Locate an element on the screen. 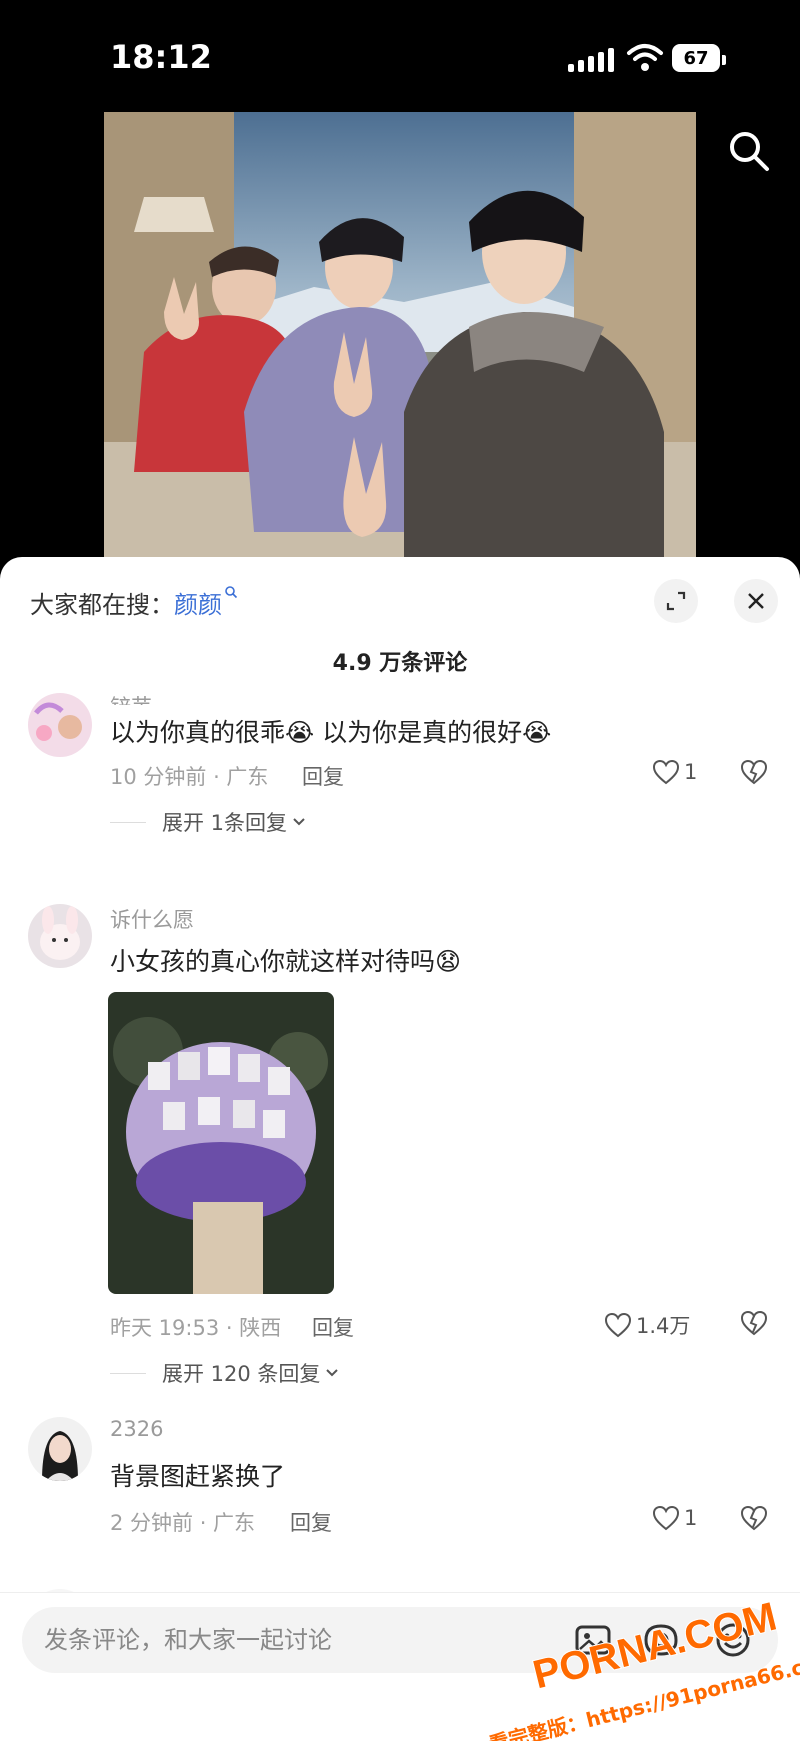  comment-meta: 昨天 19:53 · 陕西 is located at coordinates (196, 1328).